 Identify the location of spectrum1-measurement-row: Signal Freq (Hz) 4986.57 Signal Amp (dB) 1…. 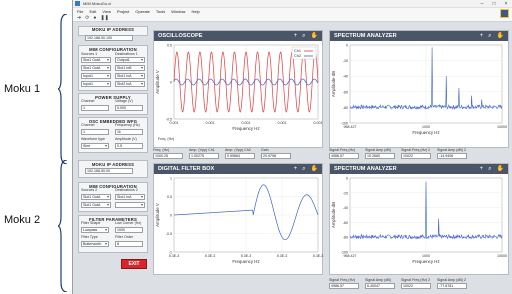
(401, 153).